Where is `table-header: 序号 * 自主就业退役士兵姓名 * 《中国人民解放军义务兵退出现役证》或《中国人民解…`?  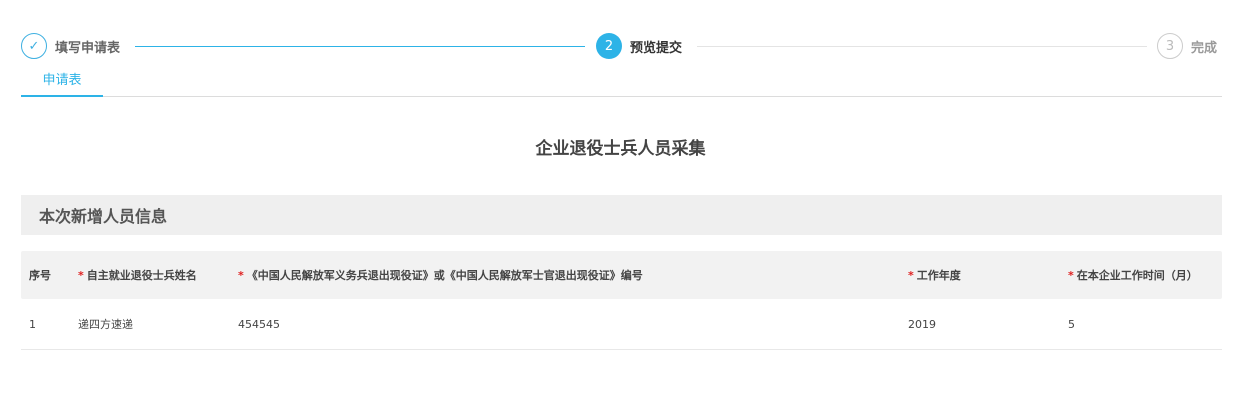
table-header: 序号 * 自主就业退役士兵姓名 * 《中国人民解放军义务兵退出现役证》或《中国人民解… is located at coordinates (621, 275).